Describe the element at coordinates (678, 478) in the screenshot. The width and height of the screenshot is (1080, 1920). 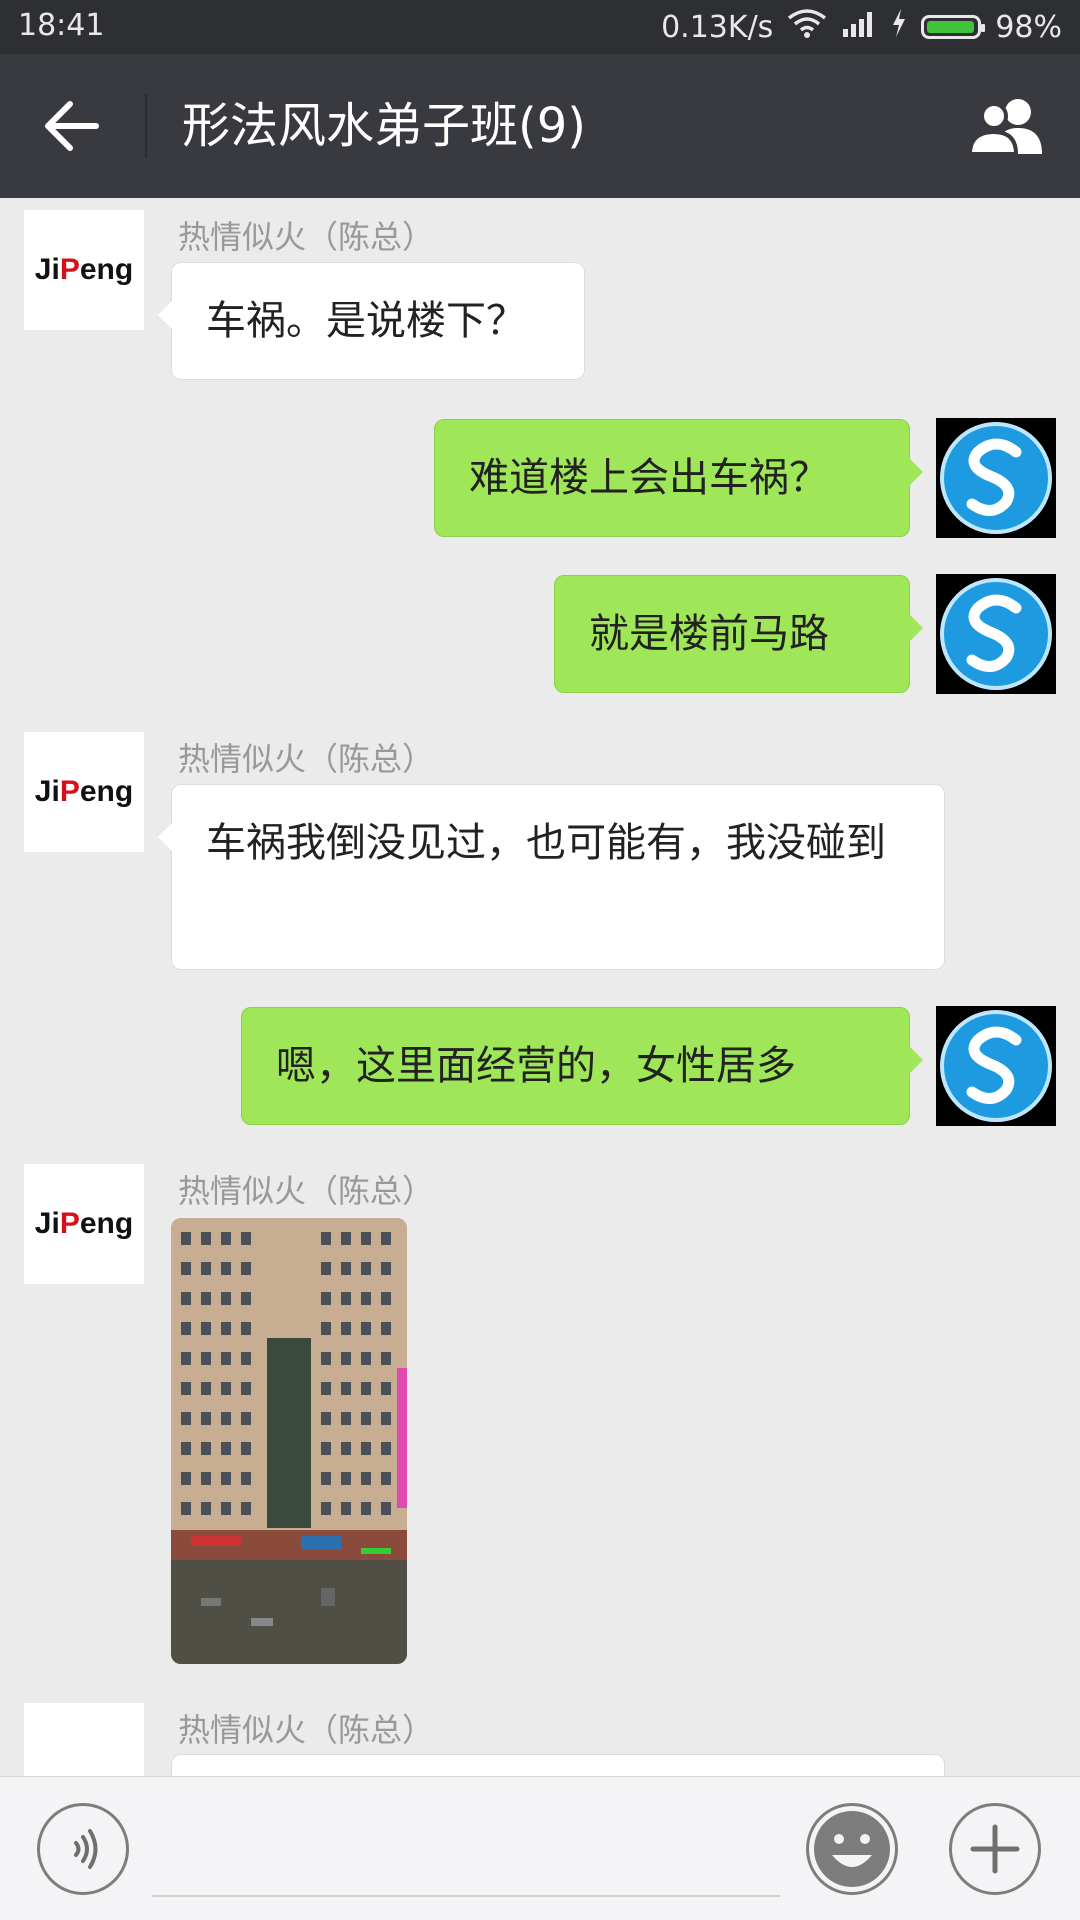
I see `message-bubble-outgoing: 难道楼上会出车祸？` at that location.